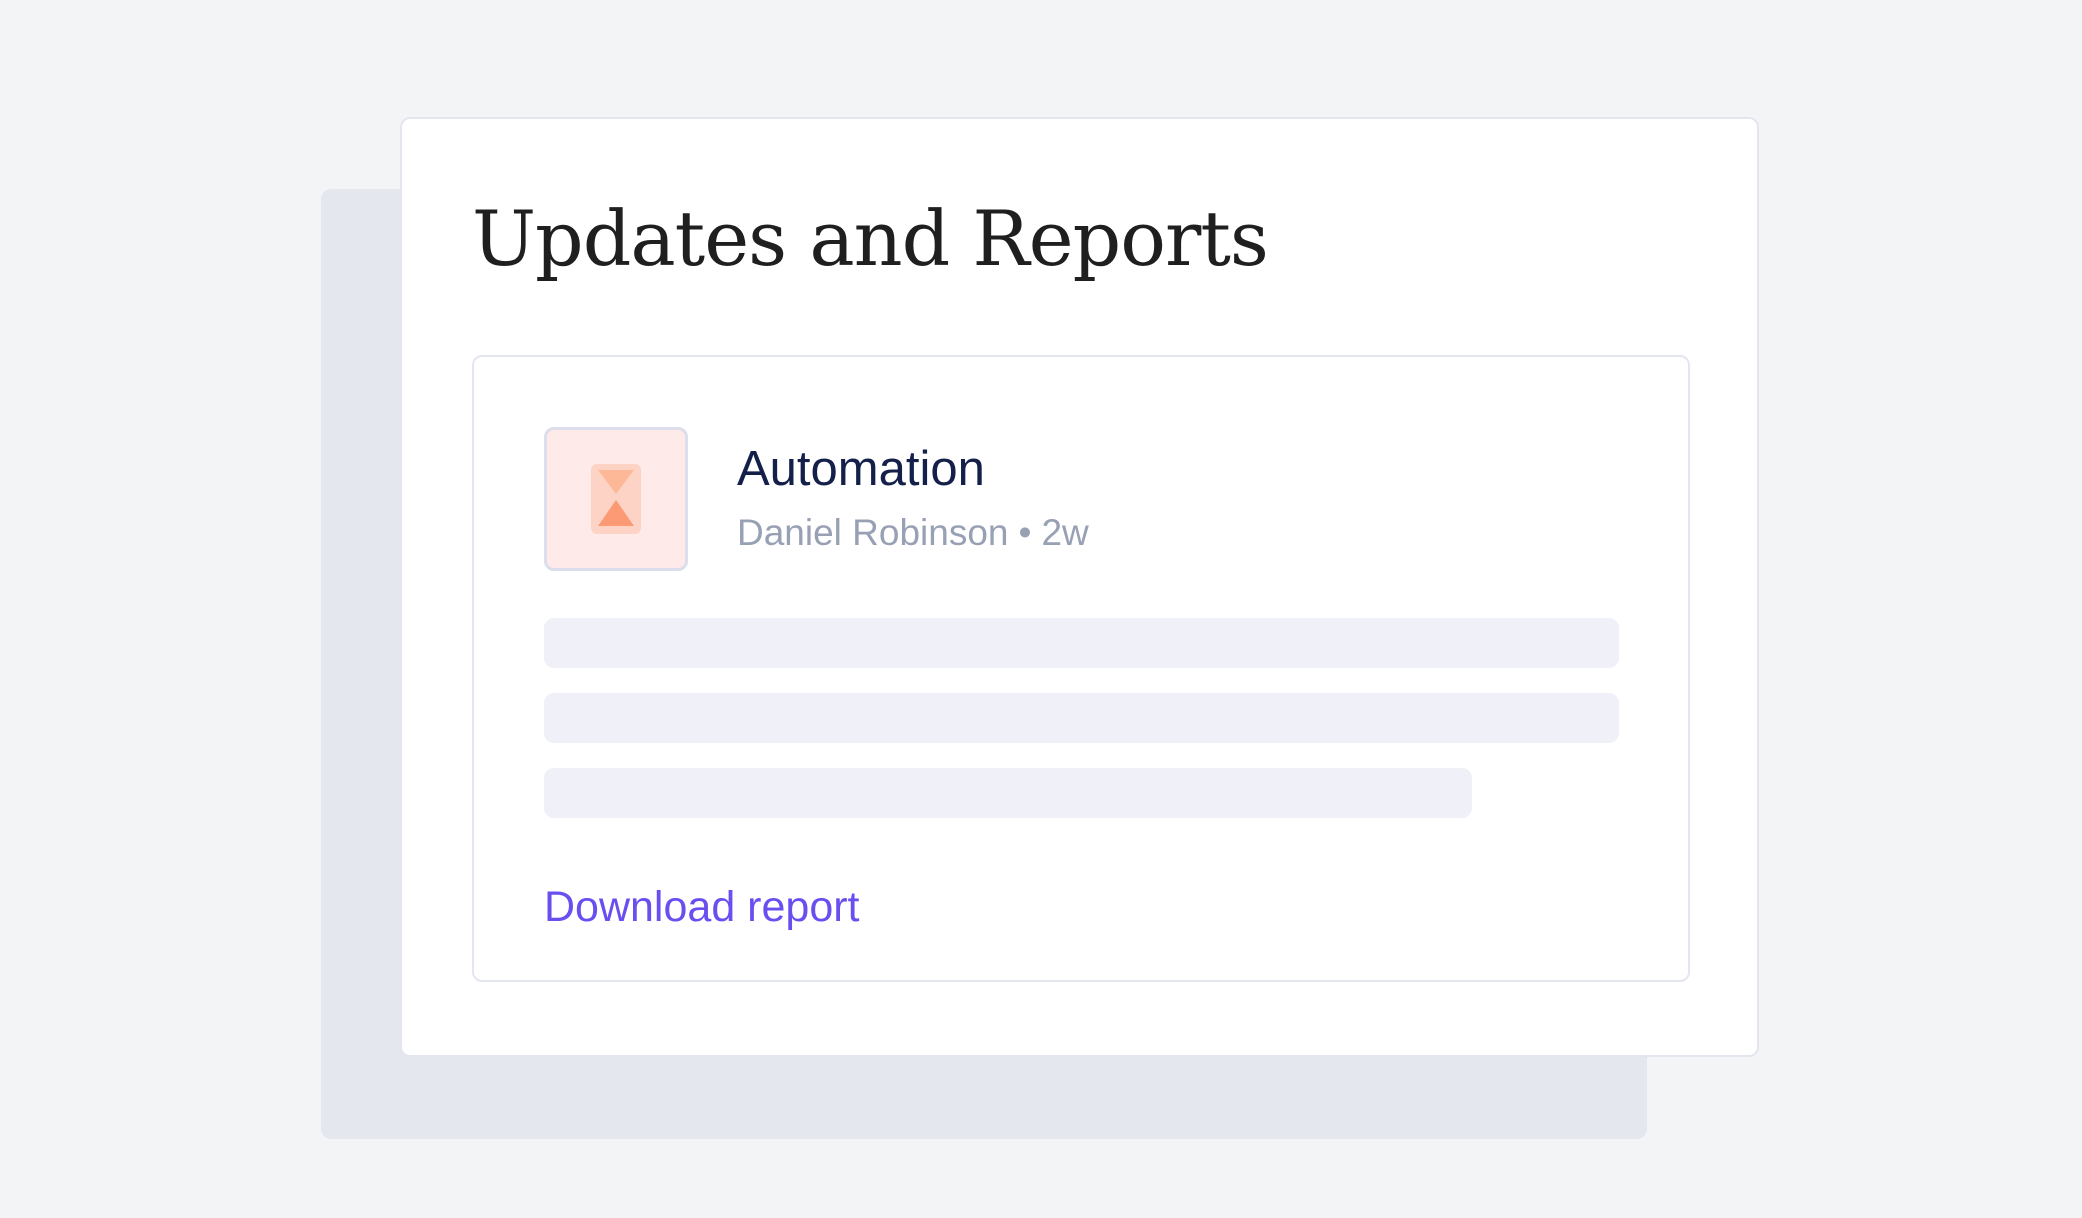 This screenshot has height=1218, width=2082. I want to click on page-title: Updates and Reports, so click(870, 238).